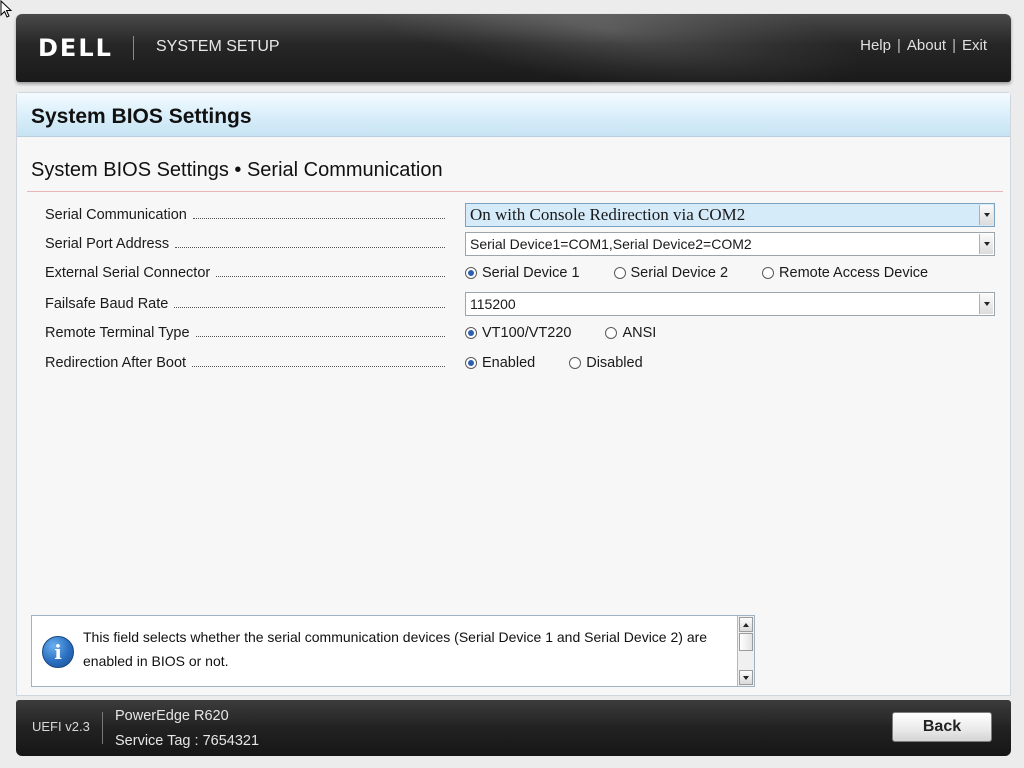 This screenshot has height=768, width=1024. I want to click on radio-serial-device-1: Serial Device 1, so click(522, 273).